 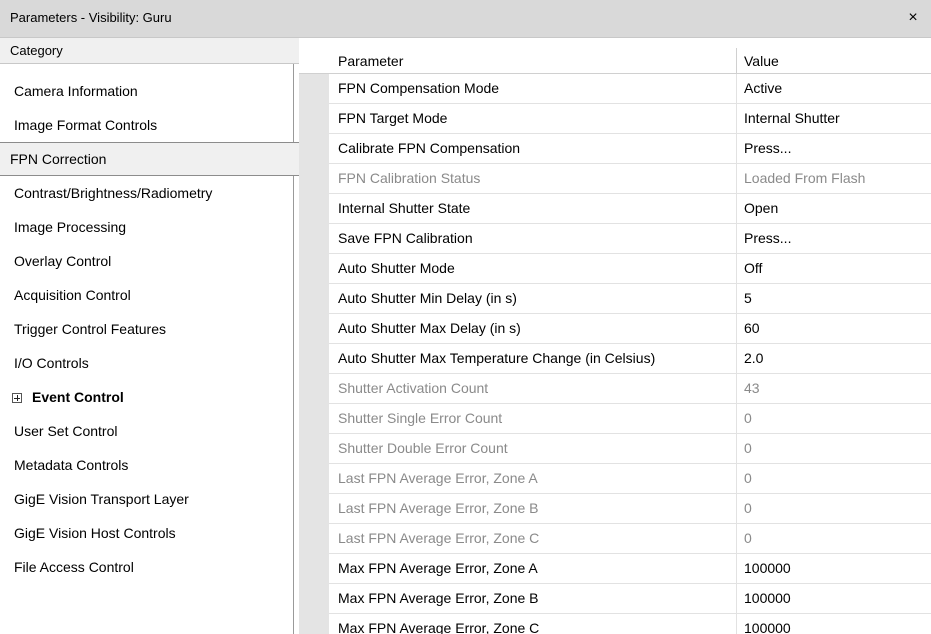 I want to click on parameter-name: FPN Compensation Mode, so click(x=419, y=88).